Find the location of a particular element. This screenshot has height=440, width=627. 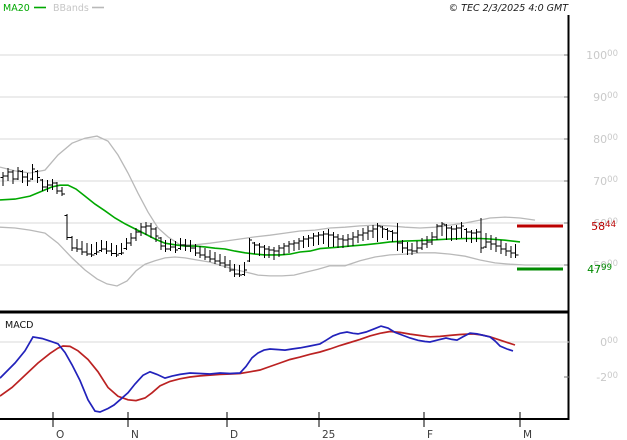

month-label: D is located at coordinates (234, 434).